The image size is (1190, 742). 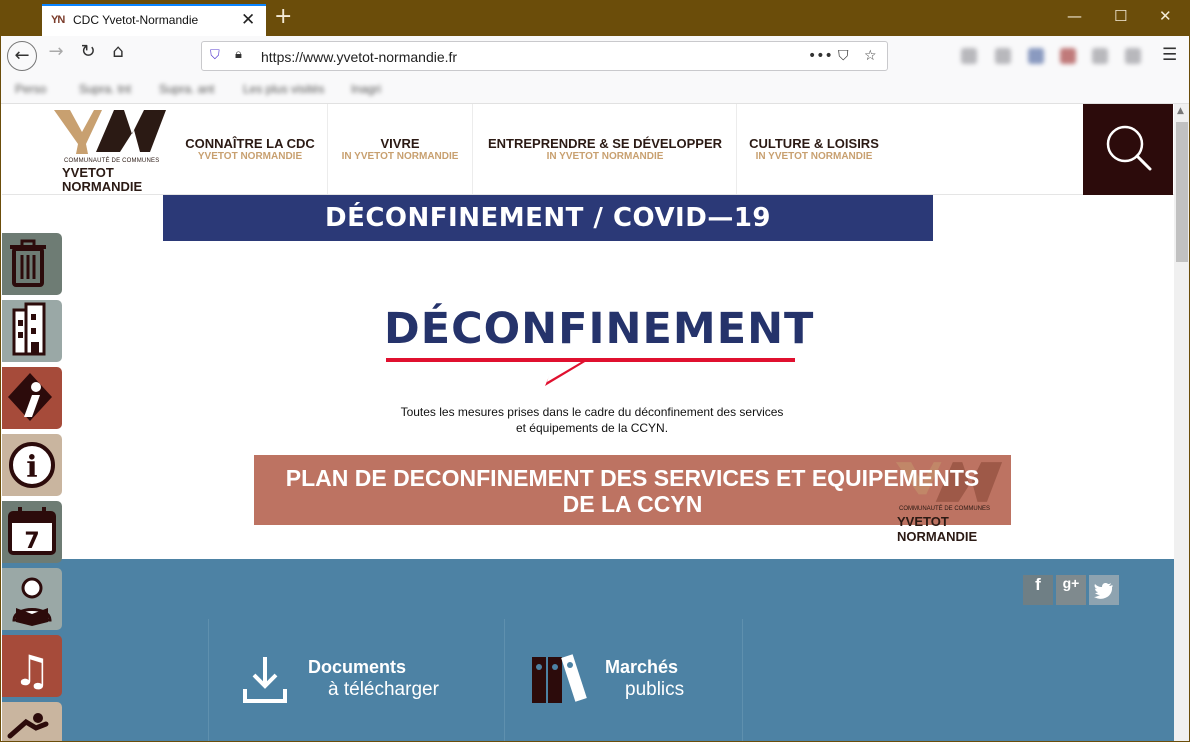 What do you see at coordinates (118, 56) in the screenshot?
I see `home-icon: ⌂` at bounding box center [118, 56].